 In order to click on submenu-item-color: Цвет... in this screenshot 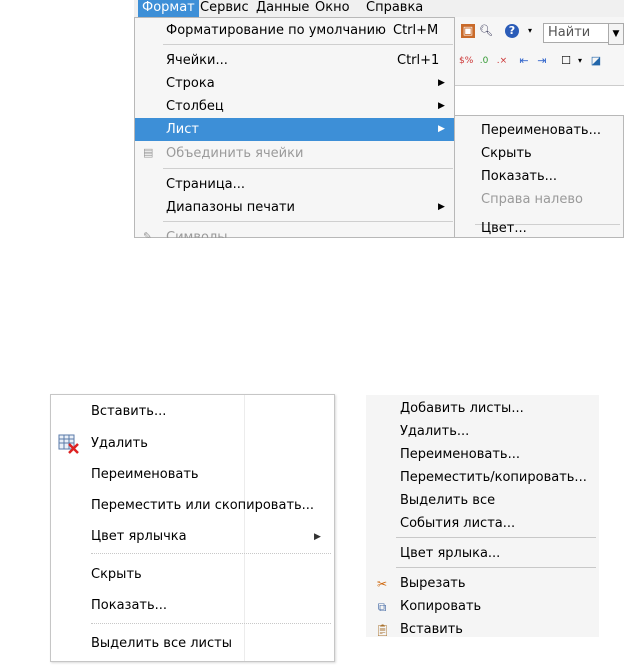, I will do `click(551, 228)`.